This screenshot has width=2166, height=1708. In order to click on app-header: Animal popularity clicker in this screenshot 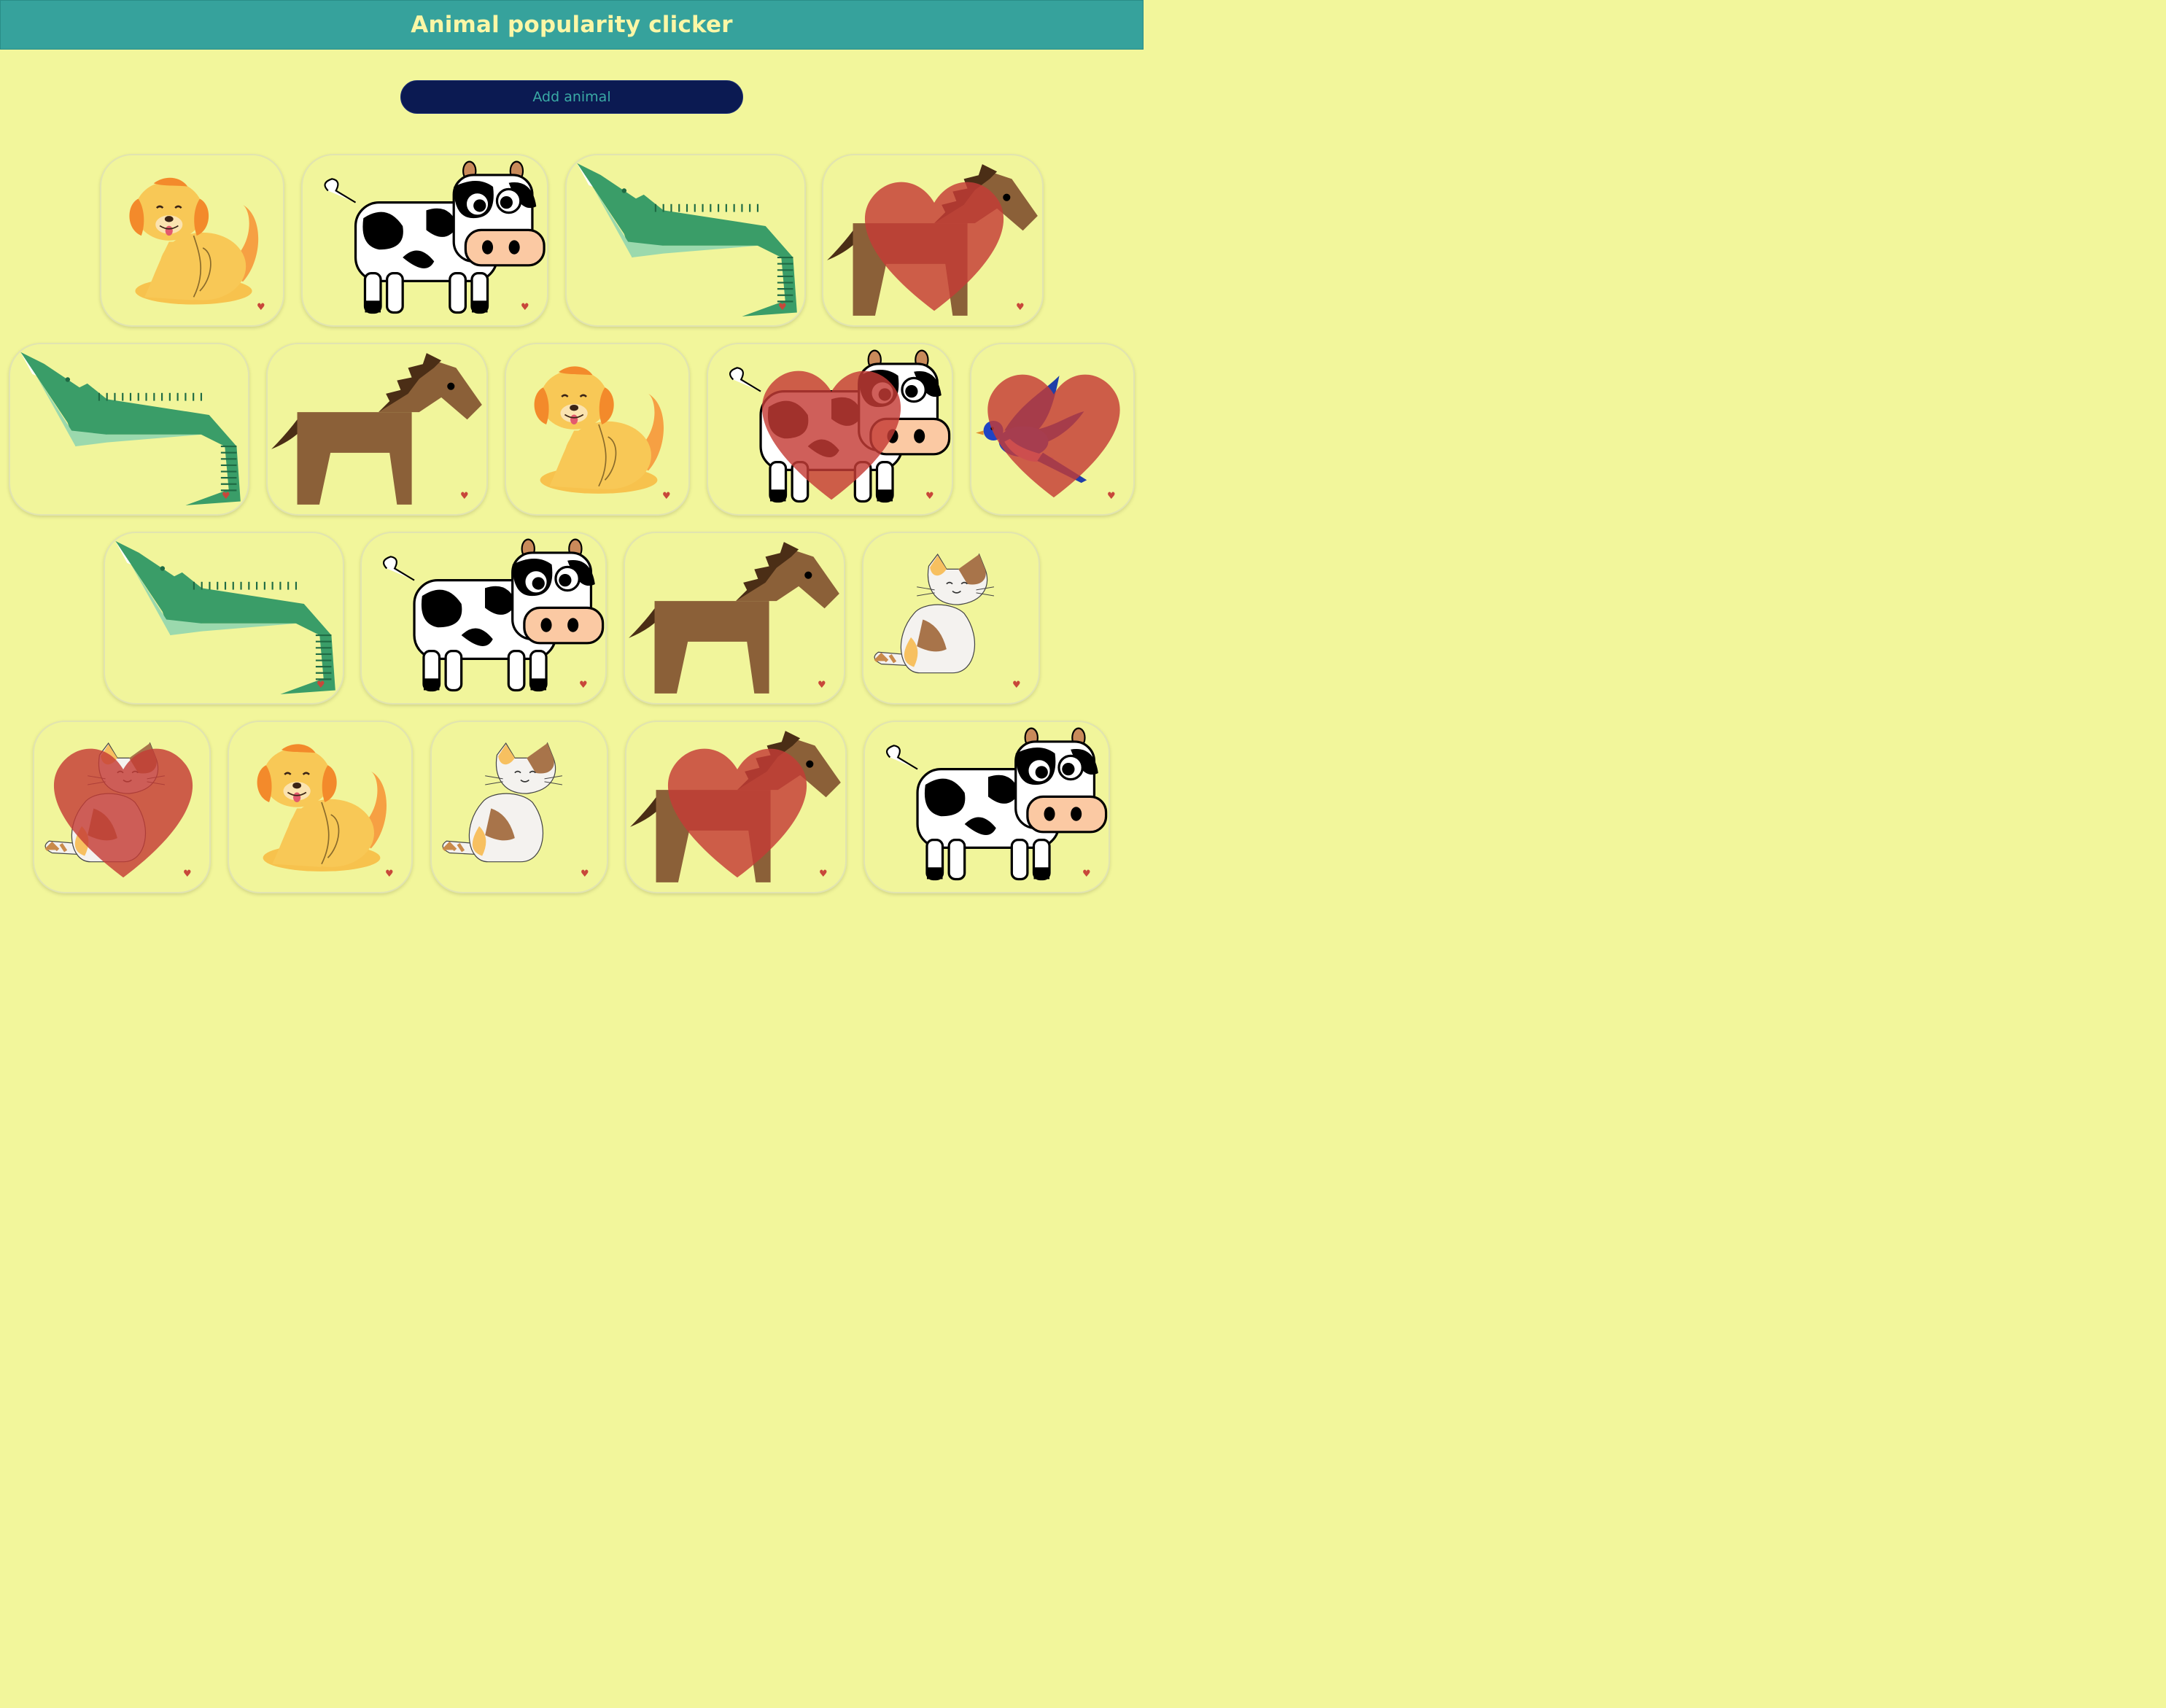, I will do `click(572, 25)`.